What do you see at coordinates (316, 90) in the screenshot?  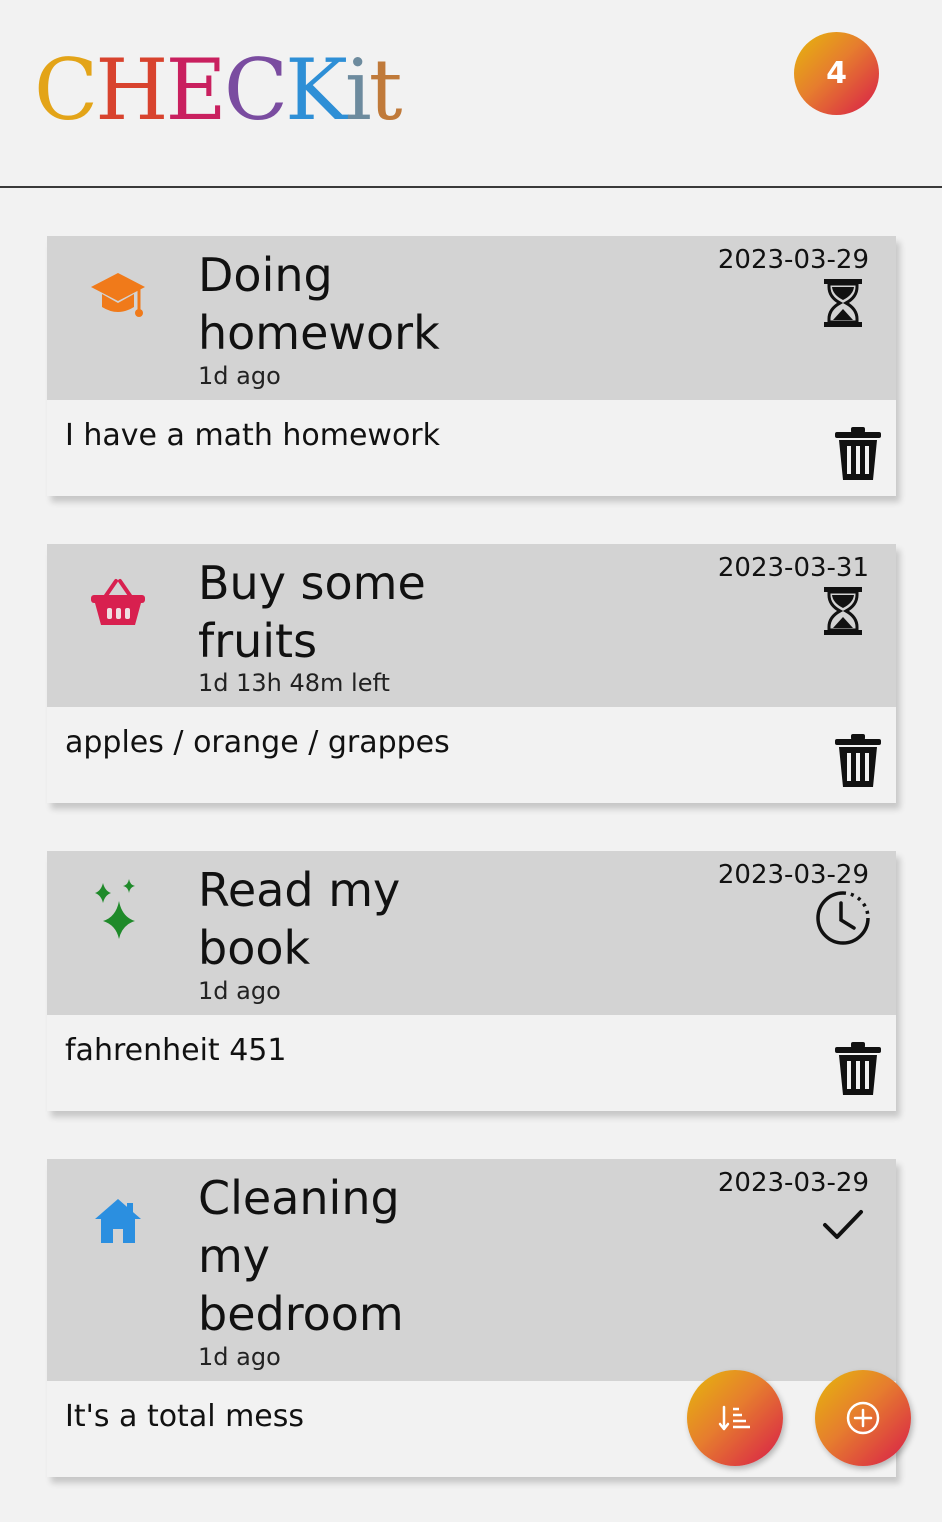 I see `logo-letter: K` at bounding box center [316, 90].